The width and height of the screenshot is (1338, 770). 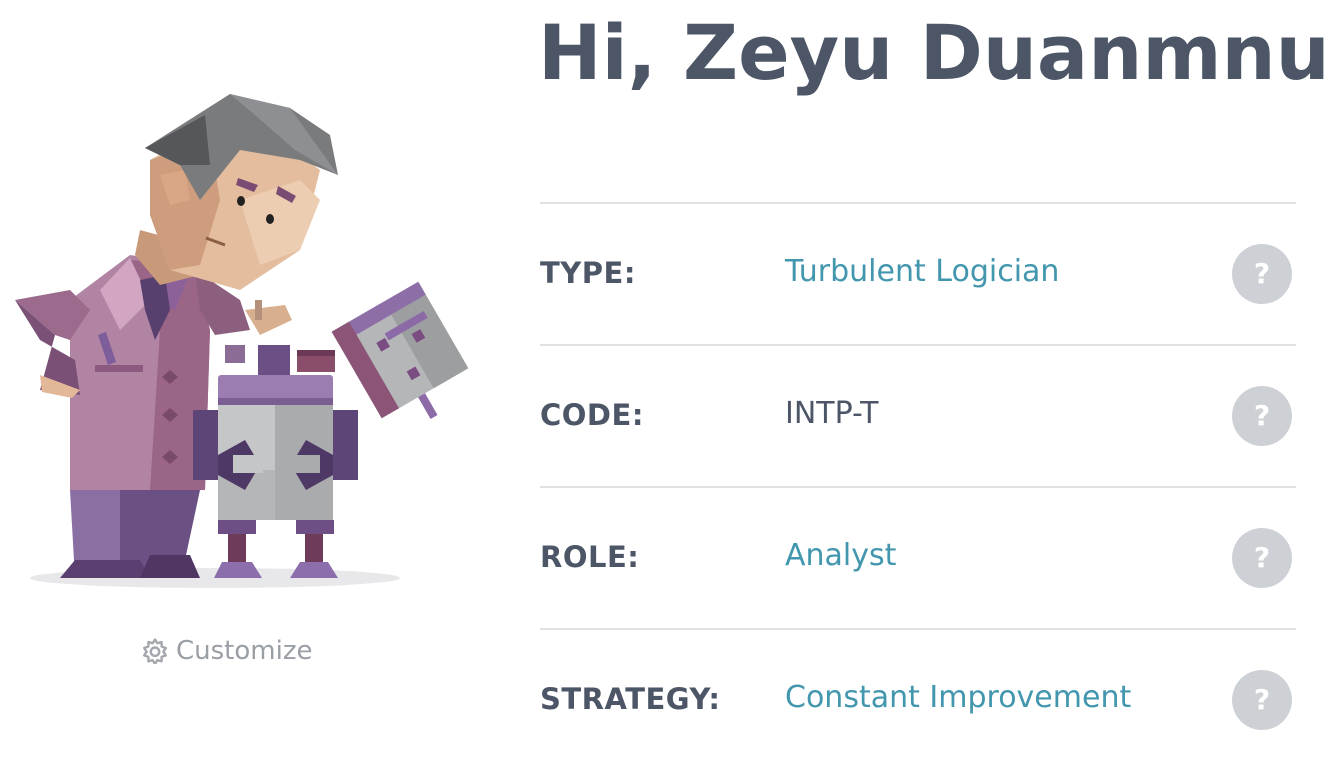 What do you see at coordinates (1262, 700) in the screenshot?
I see `strategy-help-icon: ?` at bounding box center [1262, 700].